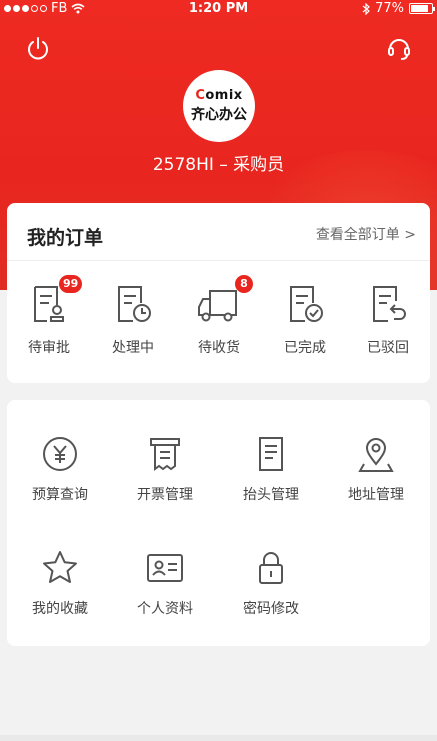  What do you see at coordinates (165, 495) in the screenshot?
I see `service-label: 开票管理` at bounding box center [165, 495].